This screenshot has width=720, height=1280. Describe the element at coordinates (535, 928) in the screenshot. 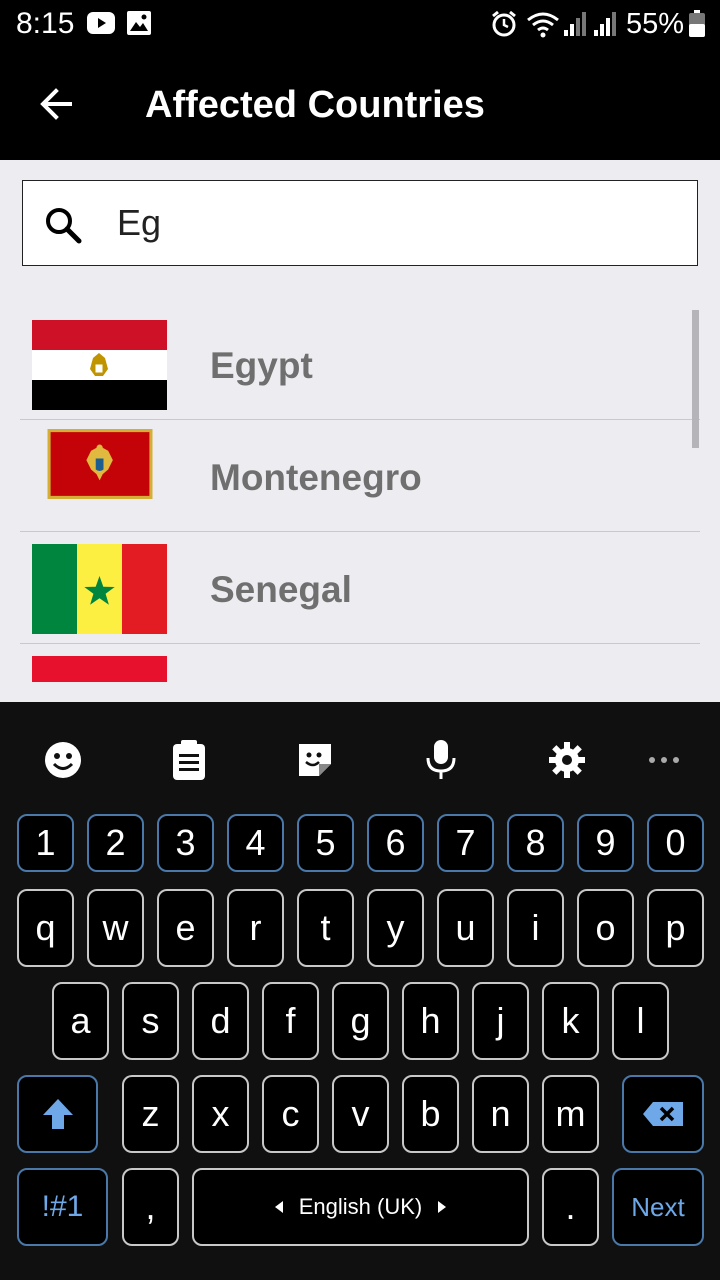

I see `key-i: i` at that location.